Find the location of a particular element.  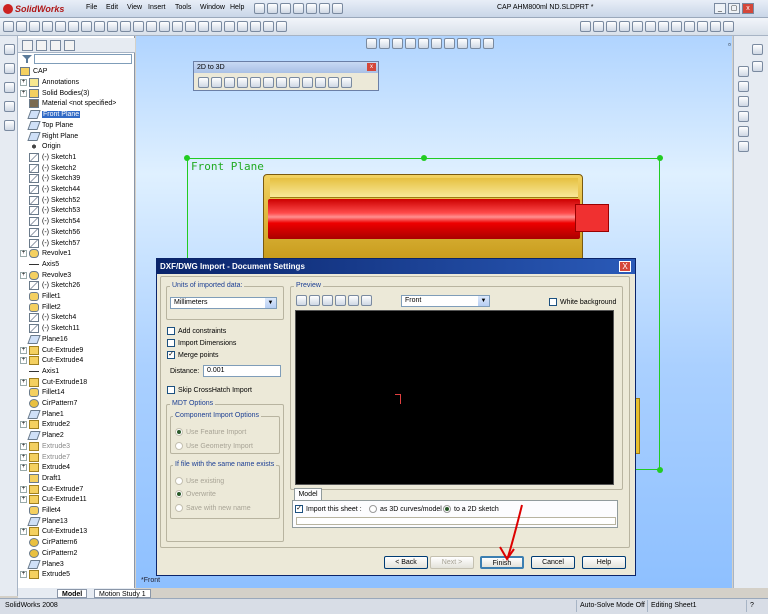

tree-item: Plane13 is located at coordinates (77, 521).